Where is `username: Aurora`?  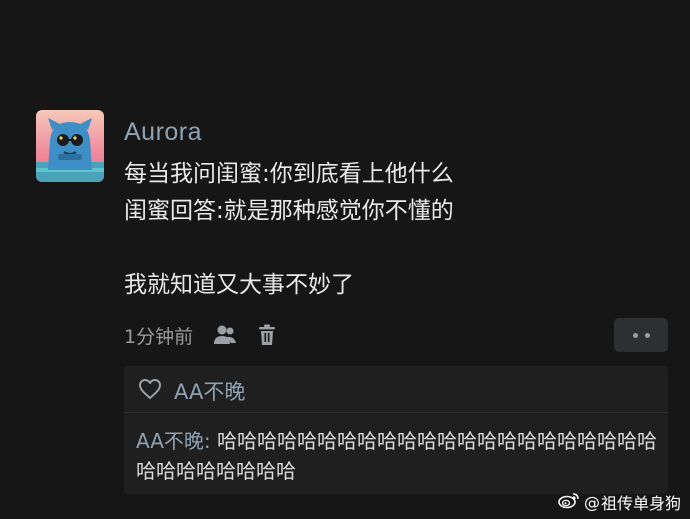 username: Aurora is located at coordinates (163, 132).